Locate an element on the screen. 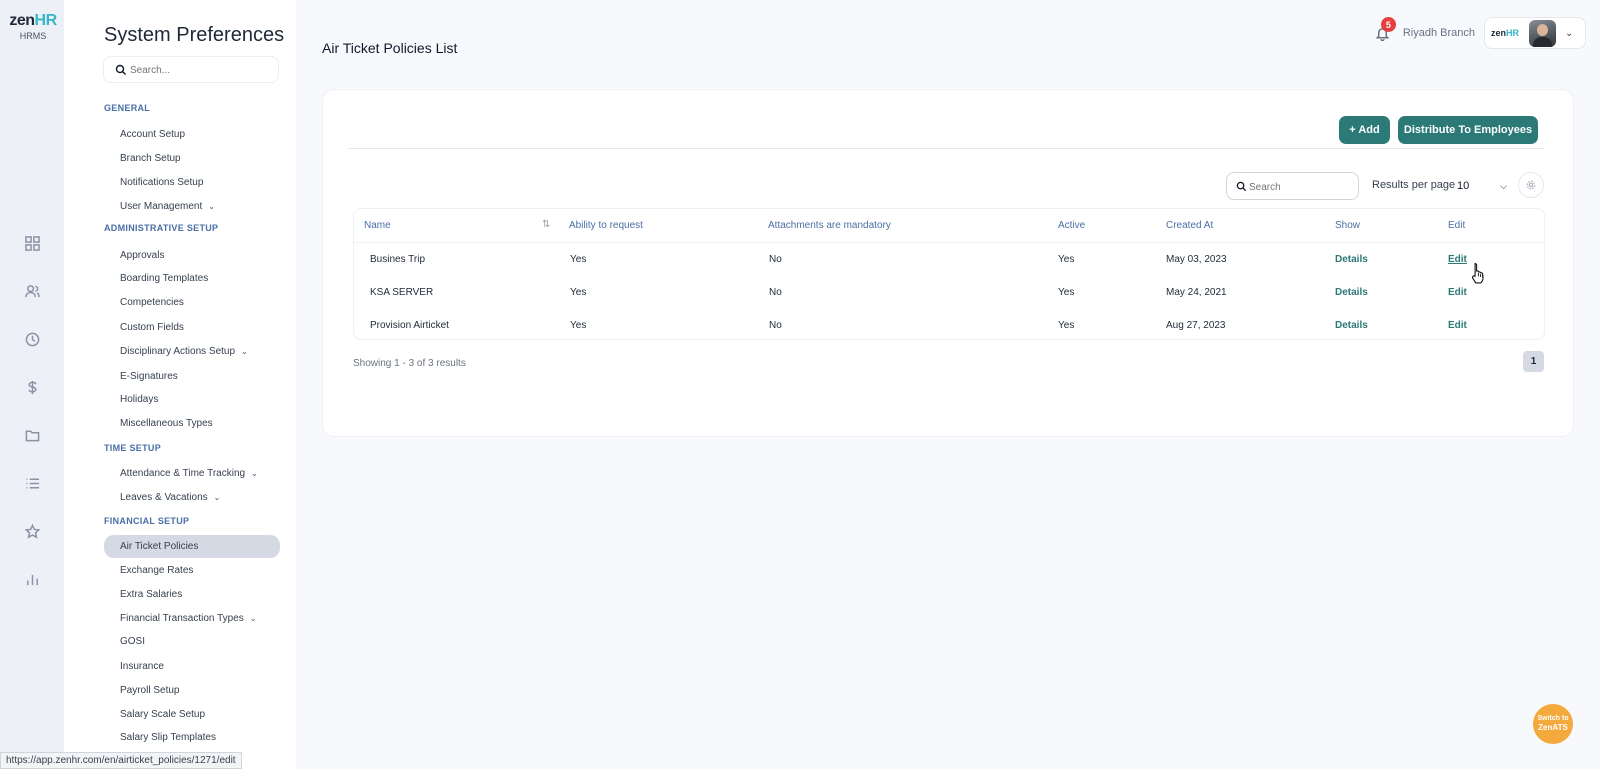 This screenshot has width=1600, height=769. page-title: Air Ticket Policies List is located at coordinates (390, 48).